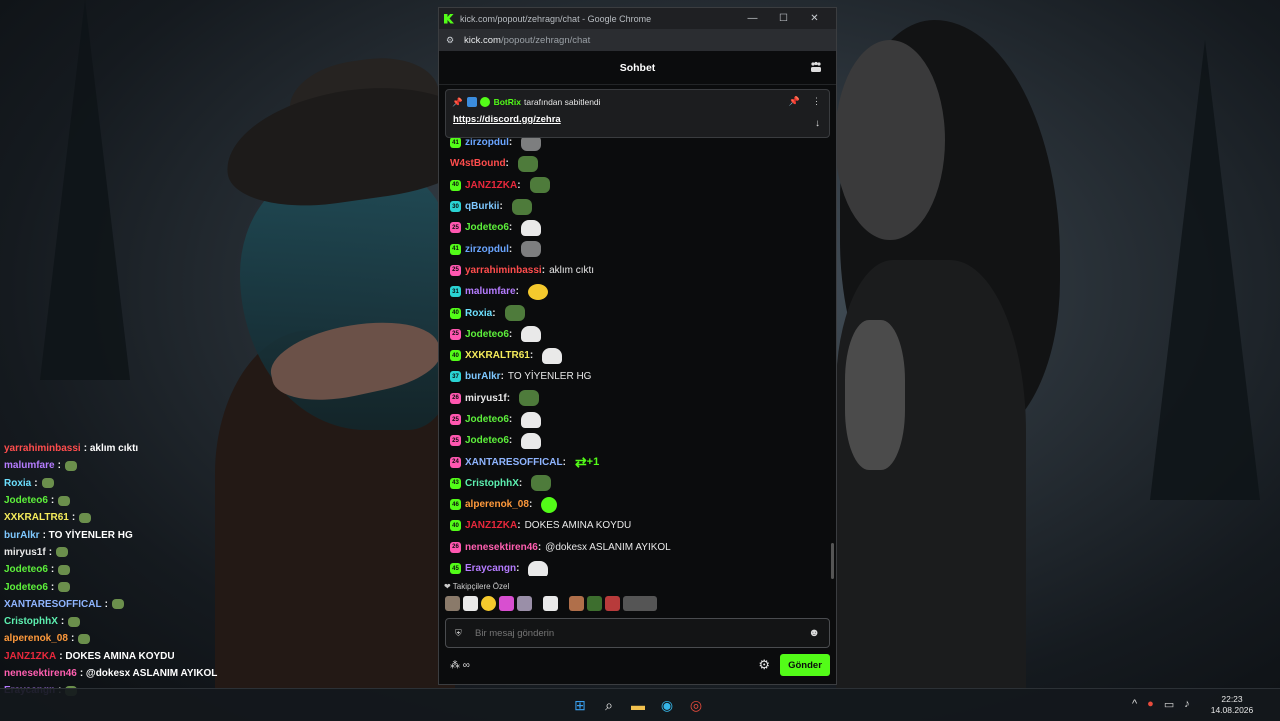  What do you see at coordinates (455, 462) in the screenshot?
I see `subscriber-badge: 24` at bounding box center [455, 462].